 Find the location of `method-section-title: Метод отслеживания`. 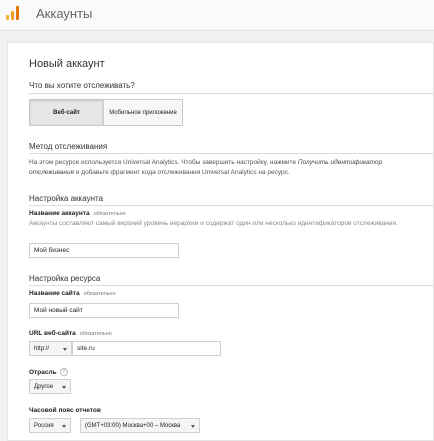

method-section-title: Метод отслеживания is located at coordinates (68, 146).